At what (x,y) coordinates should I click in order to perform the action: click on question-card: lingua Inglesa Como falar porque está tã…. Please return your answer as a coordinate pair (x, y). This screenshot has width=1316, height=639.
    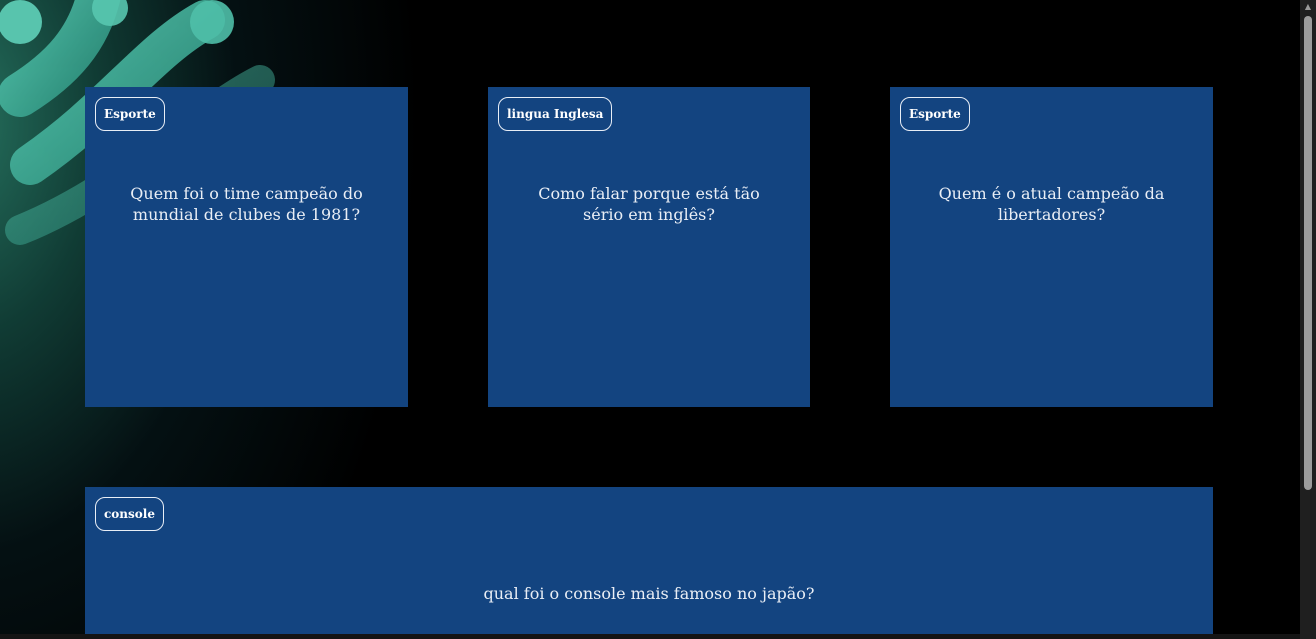
    Looking at the image, I should click on (649, 247).